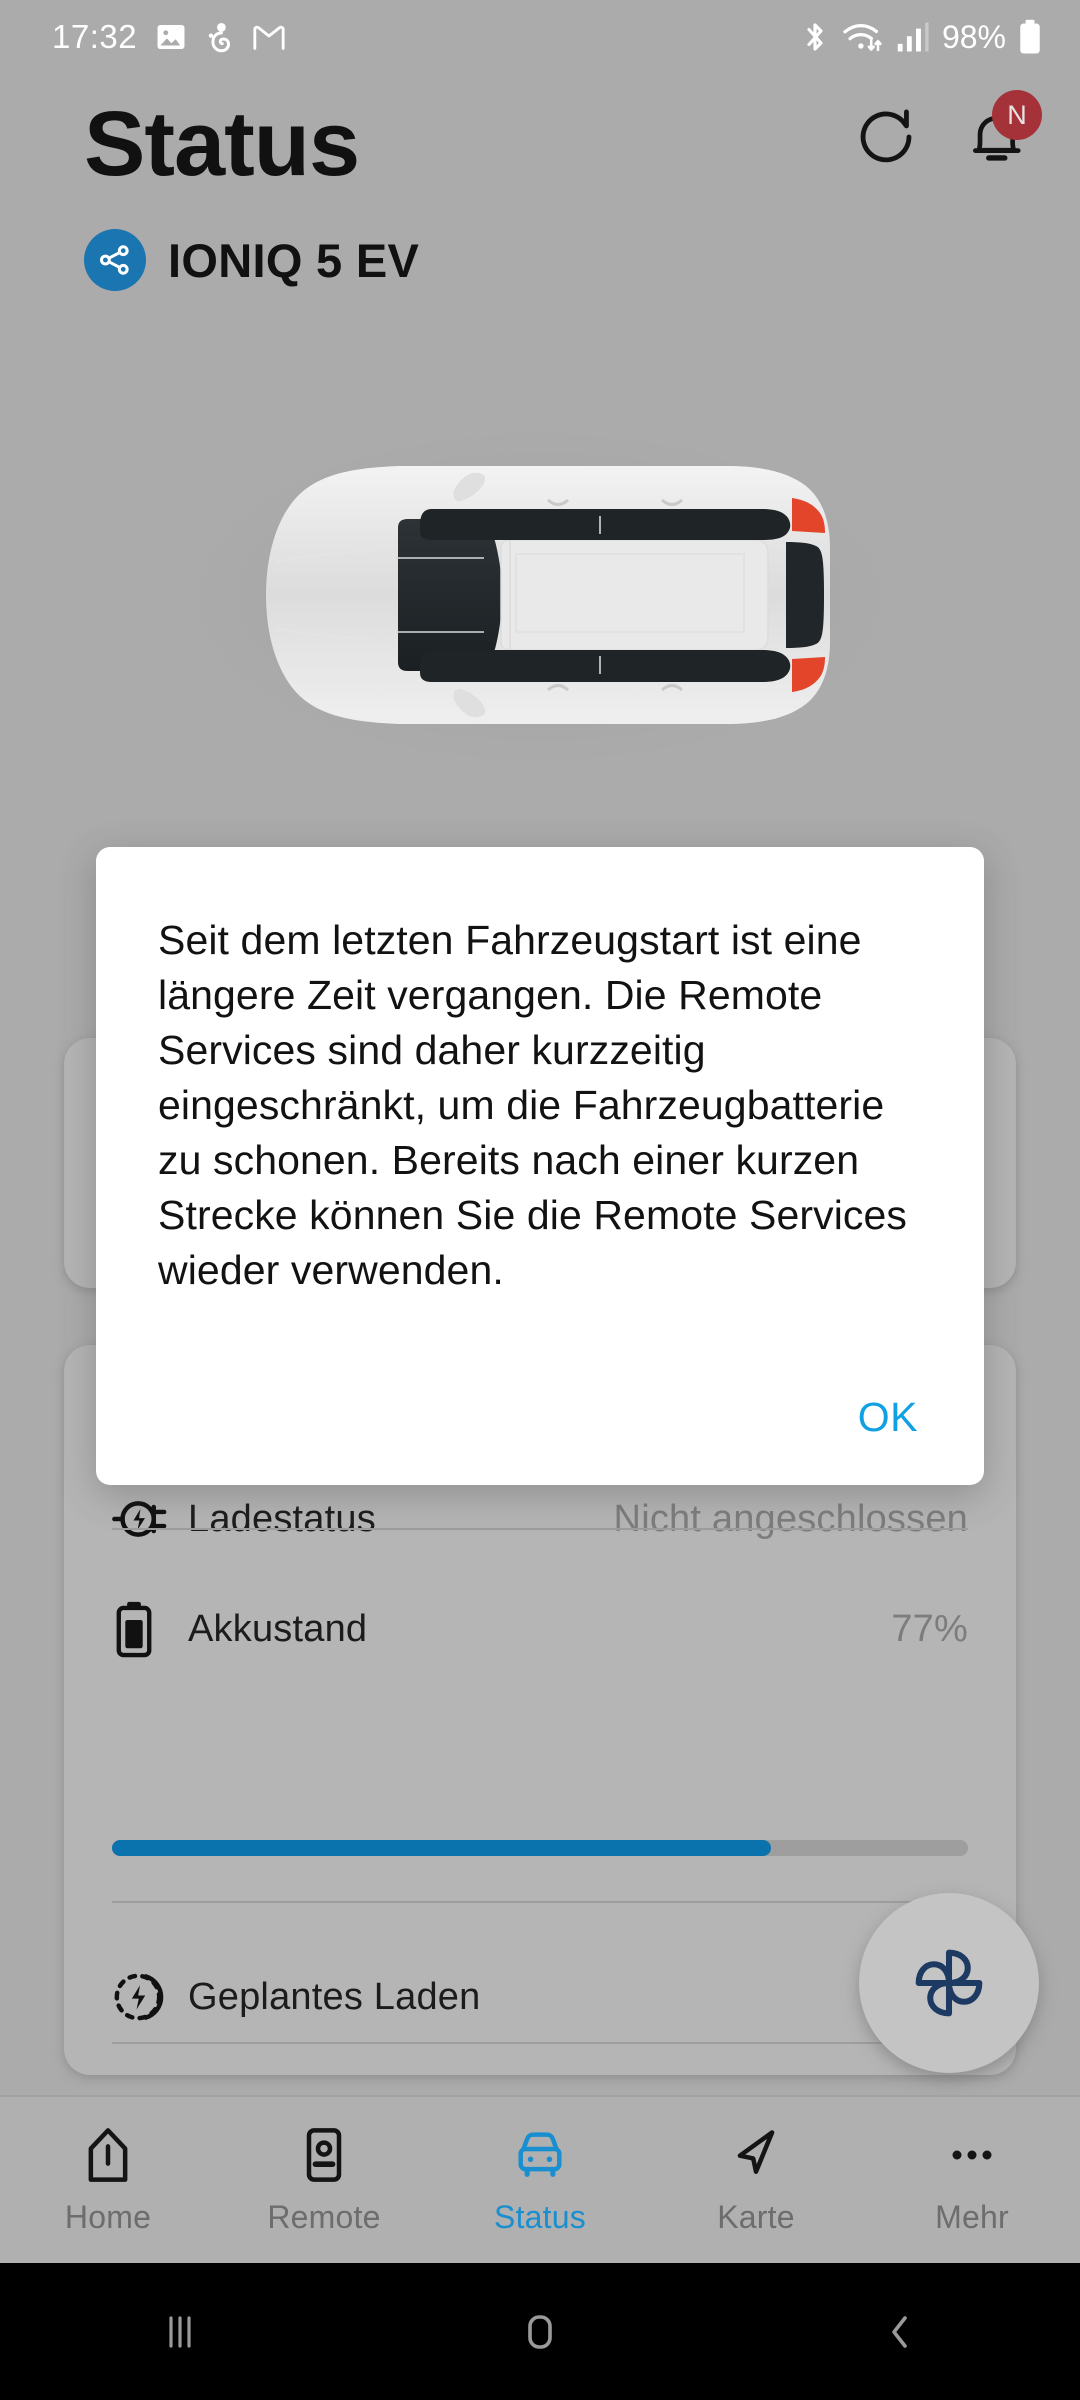  I want to click on battery-percent-label: 98%, so click(973, 36).